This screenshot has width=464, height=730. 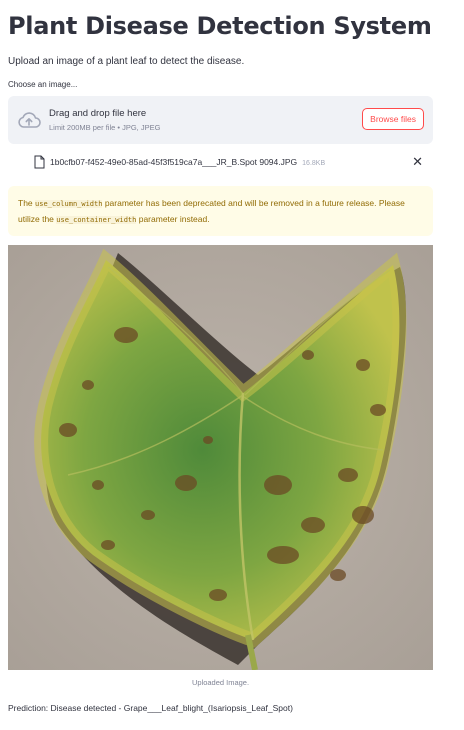 I want to click on warning-code: use_column_width, so click(x=69, y=204).